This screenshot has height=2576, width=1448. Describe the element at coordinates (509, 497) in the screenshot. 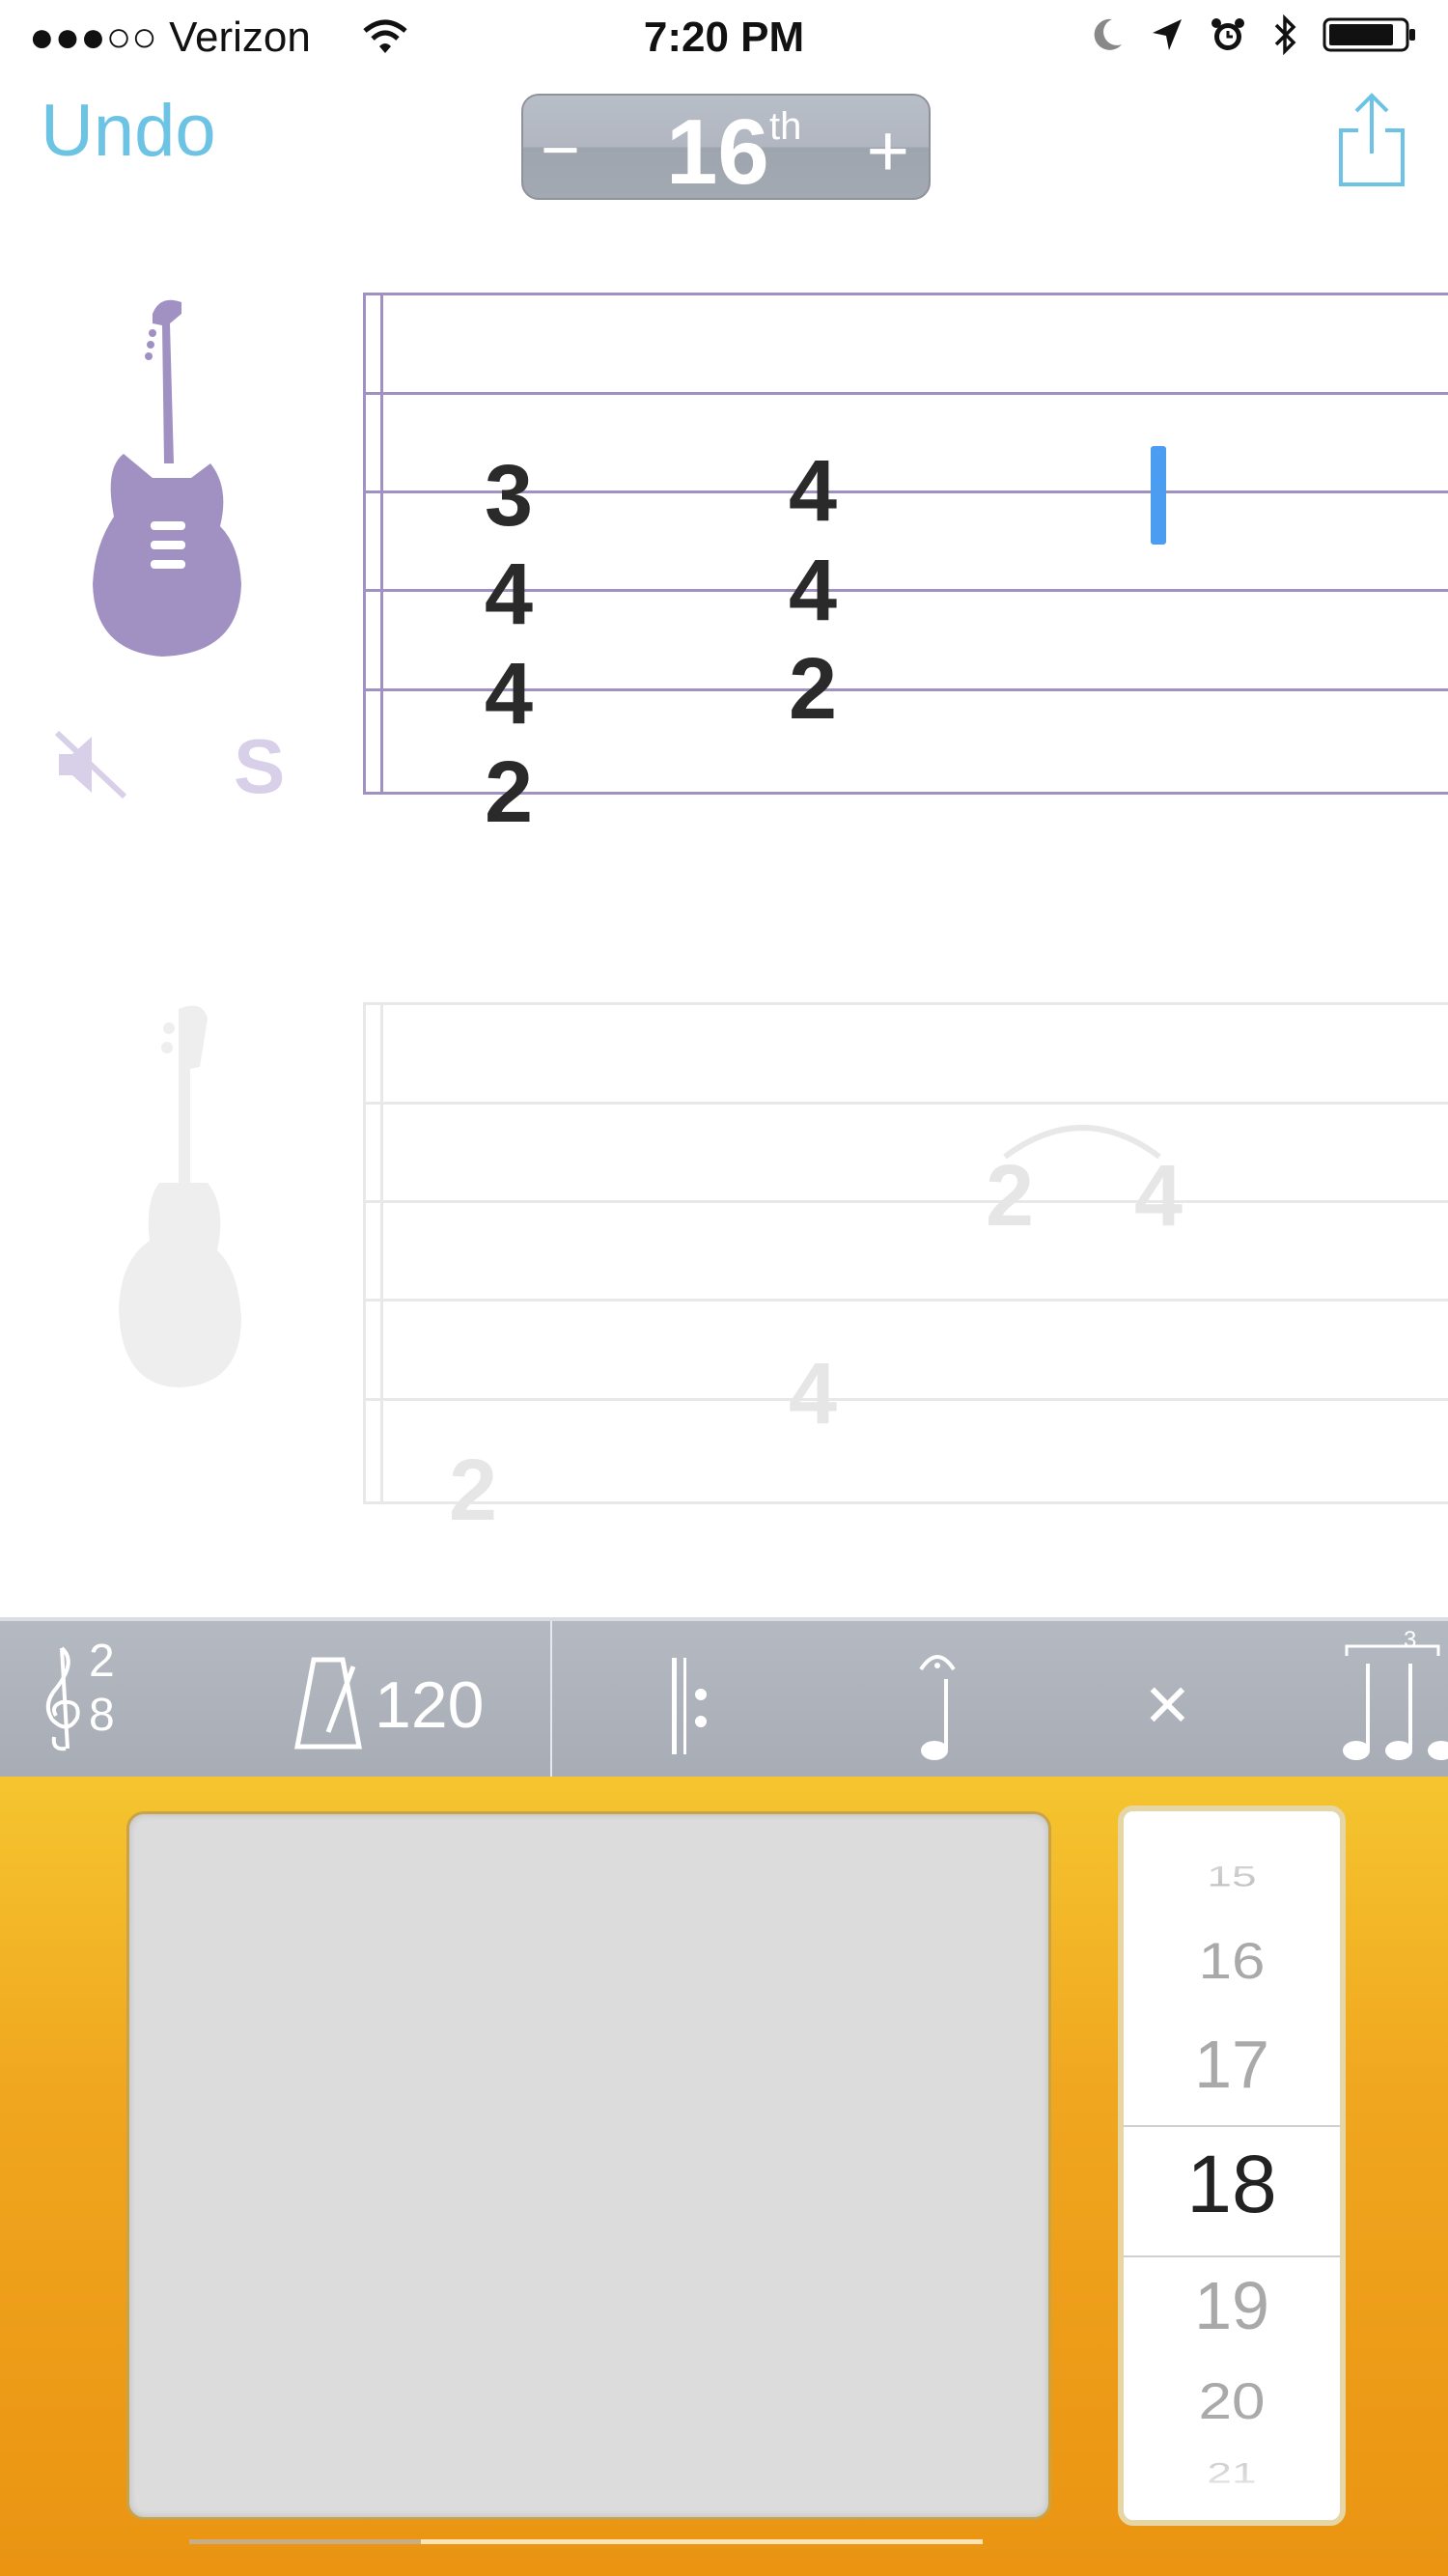

I see `tab-note: 3` at that location.